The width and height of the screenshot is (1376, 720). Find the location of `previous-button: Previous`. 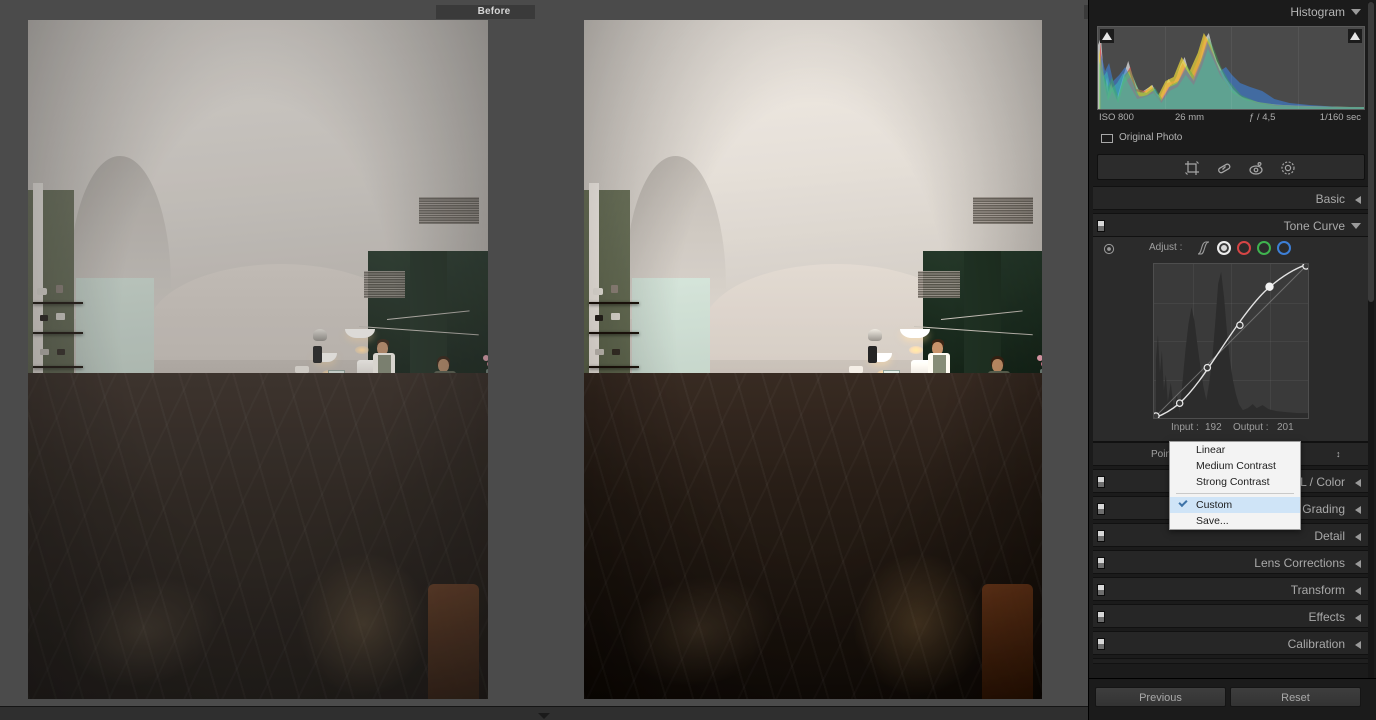

previous-button: Previous is located at coordinates (1160, 697).